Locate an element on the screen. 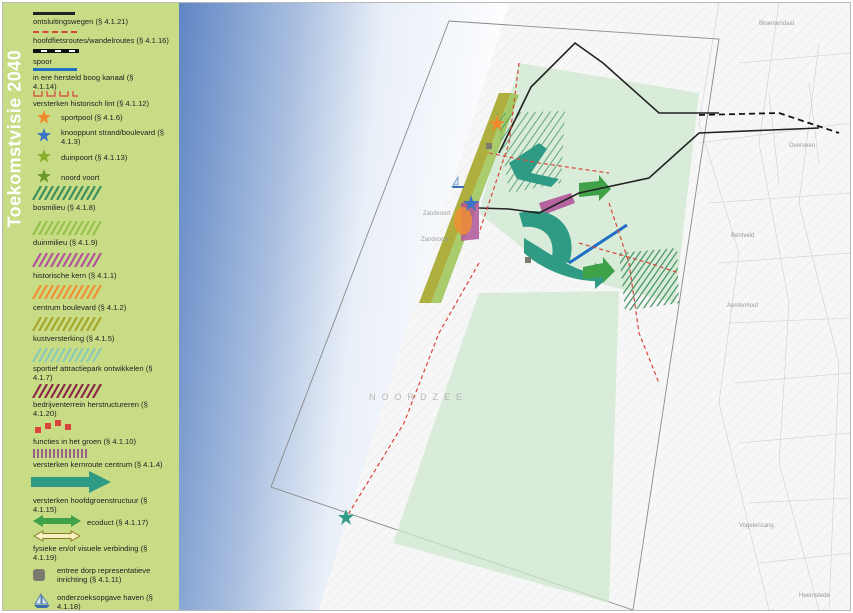 The height and width of the screenshot is (613, 853). grey-square-icon is located at coordinates (39, 575).